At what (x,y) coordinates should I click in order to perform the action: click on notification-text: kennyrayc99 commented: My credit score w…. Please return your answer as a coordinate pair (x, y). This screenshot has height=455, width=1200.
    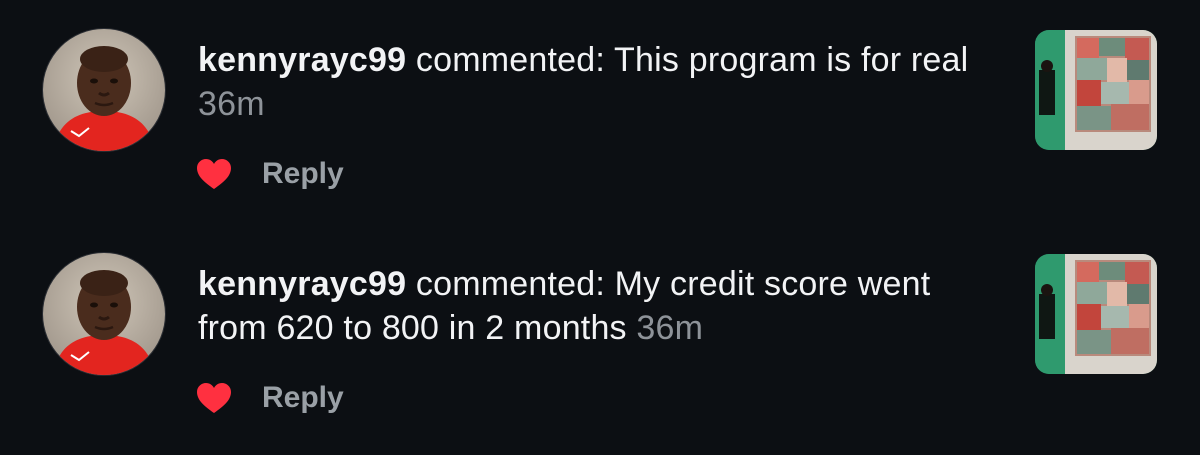
    Looking at the image, I should click on (598, 306).